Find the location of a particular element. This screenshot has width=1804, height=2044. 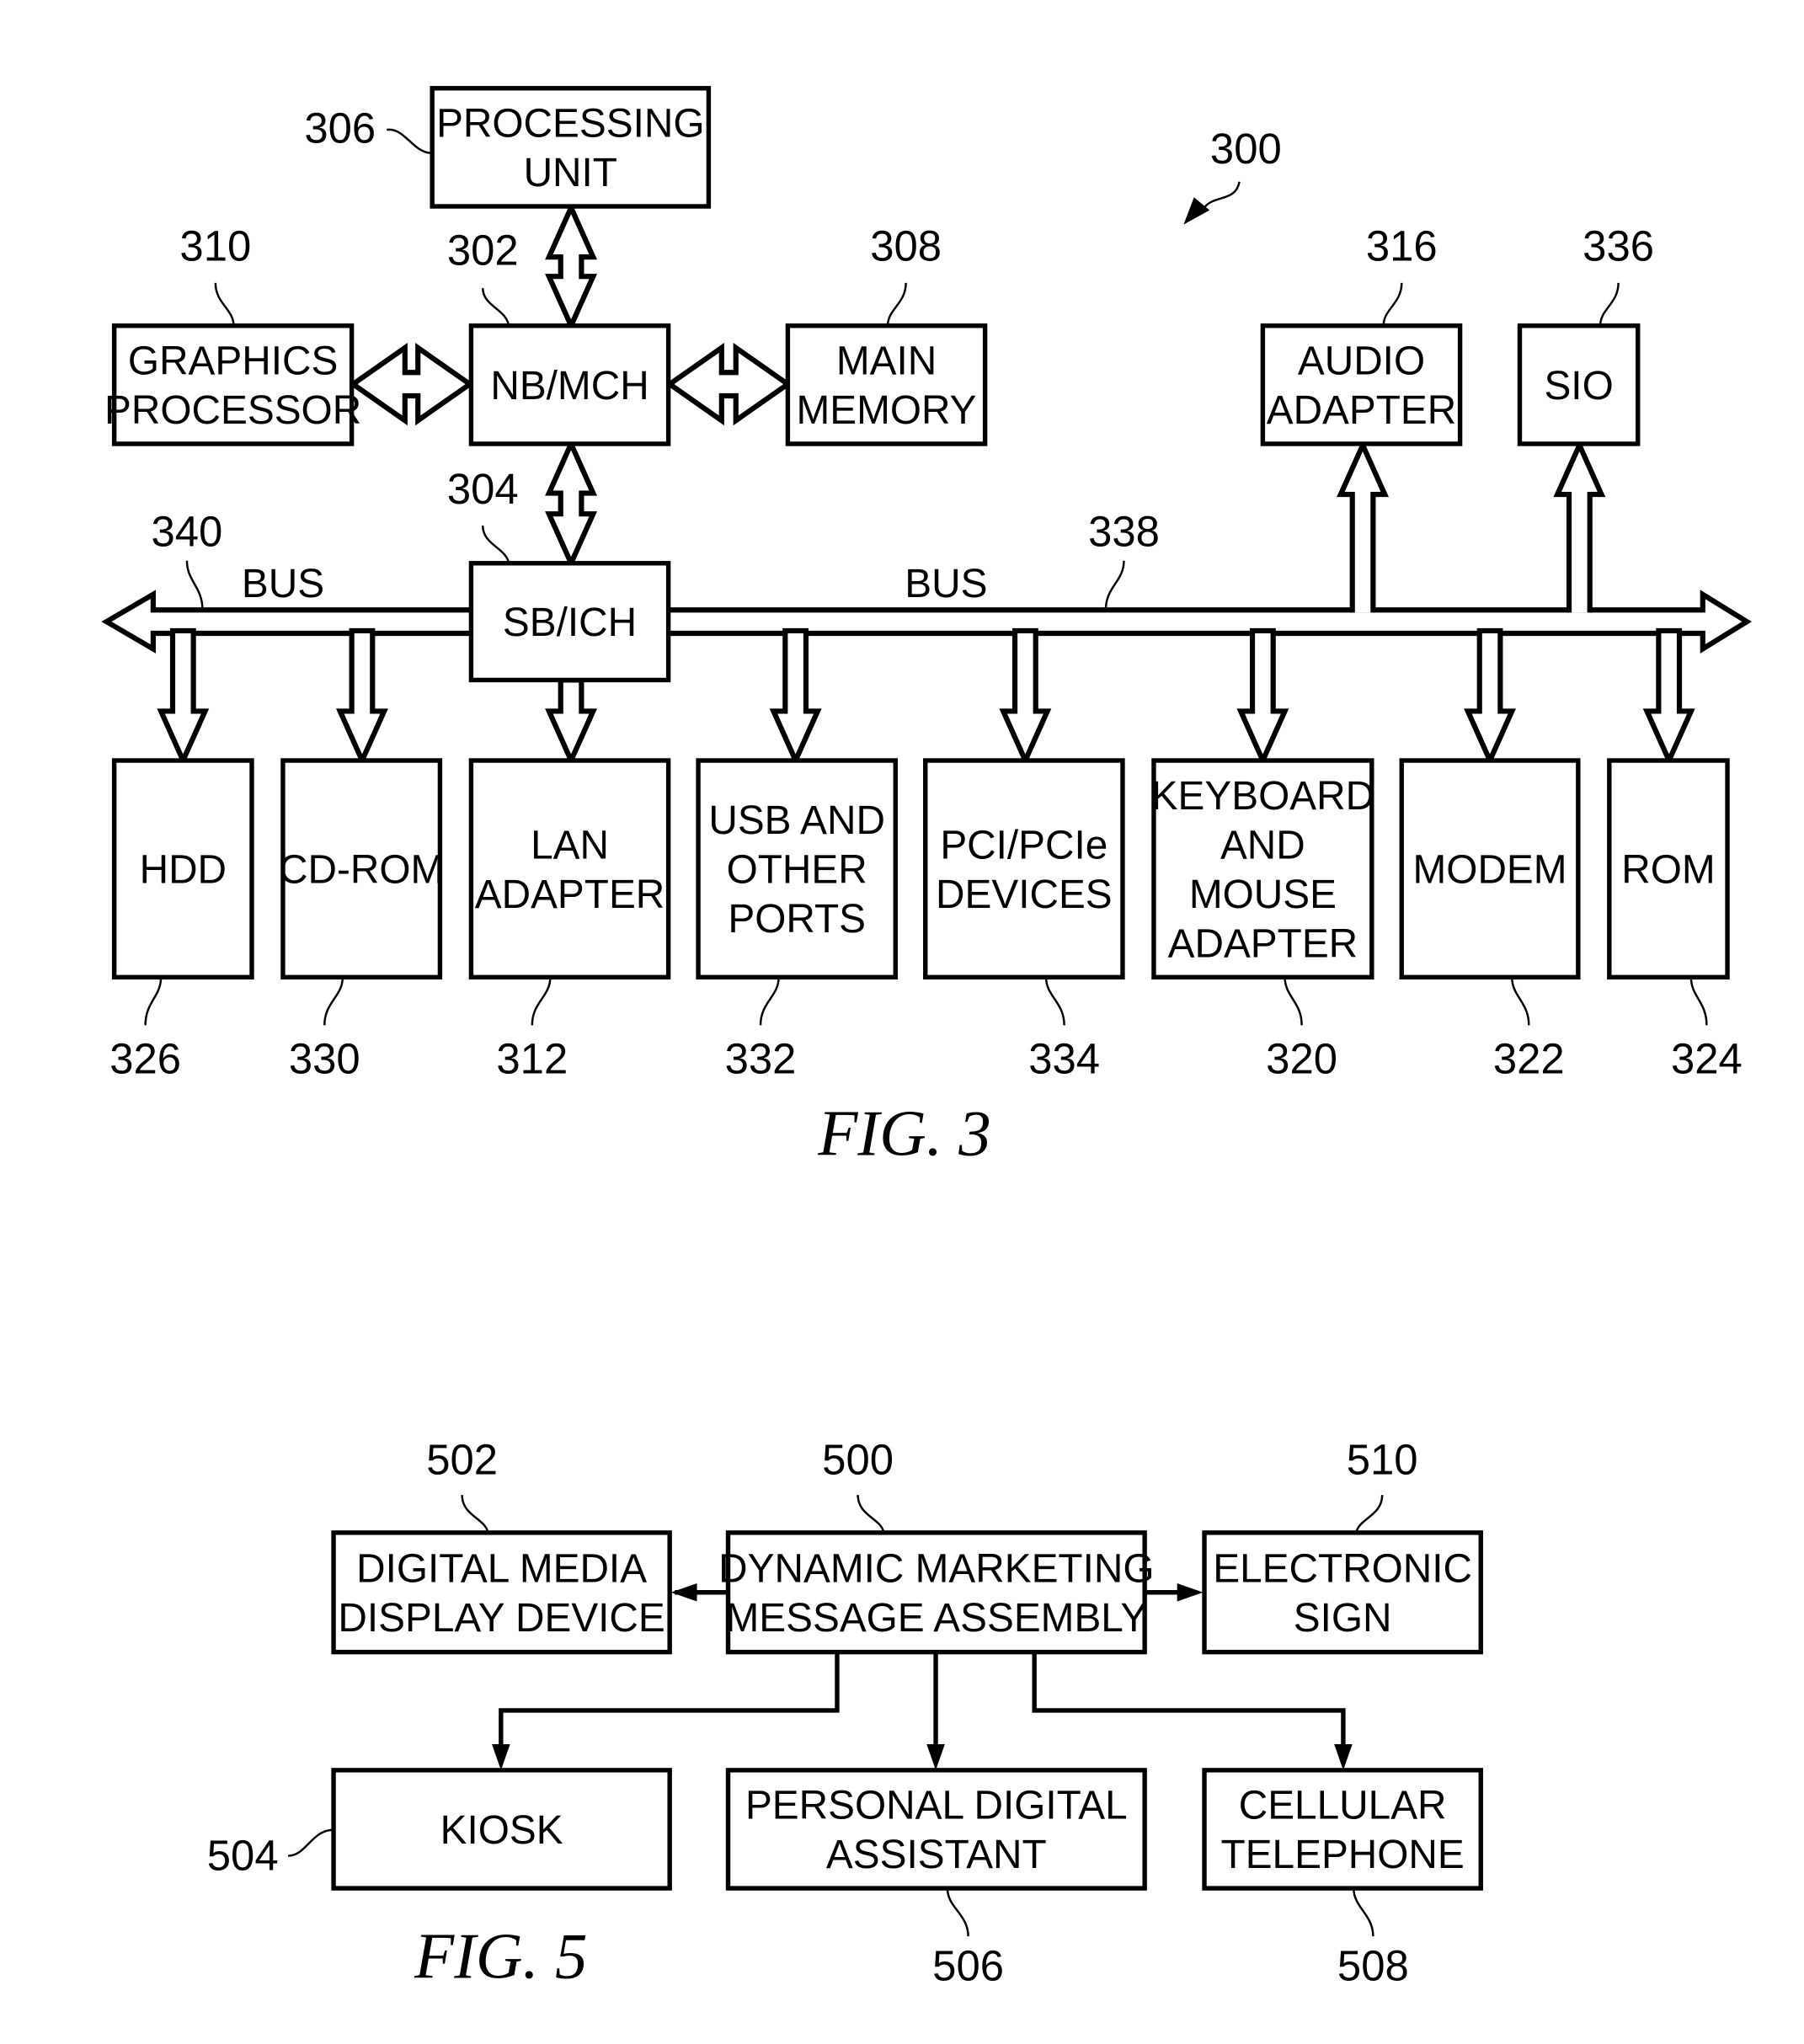

reference-numeral: 326 is located at coordinates (145, 1058).